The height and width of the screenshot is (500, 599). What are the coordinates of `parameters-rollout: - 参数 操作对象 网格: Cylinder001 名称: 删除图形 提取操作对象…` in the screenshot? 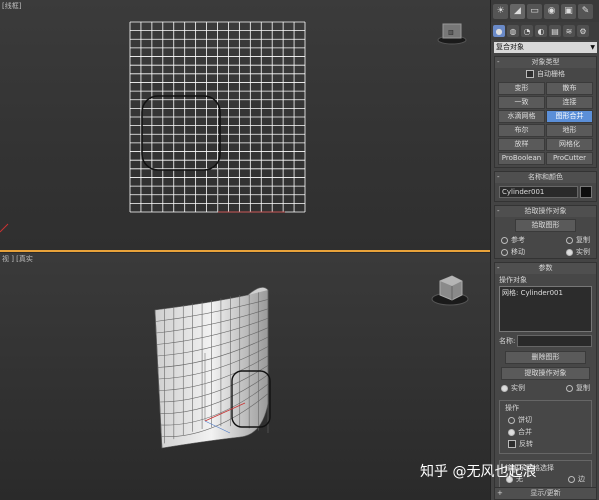 It's located at (545, 376).